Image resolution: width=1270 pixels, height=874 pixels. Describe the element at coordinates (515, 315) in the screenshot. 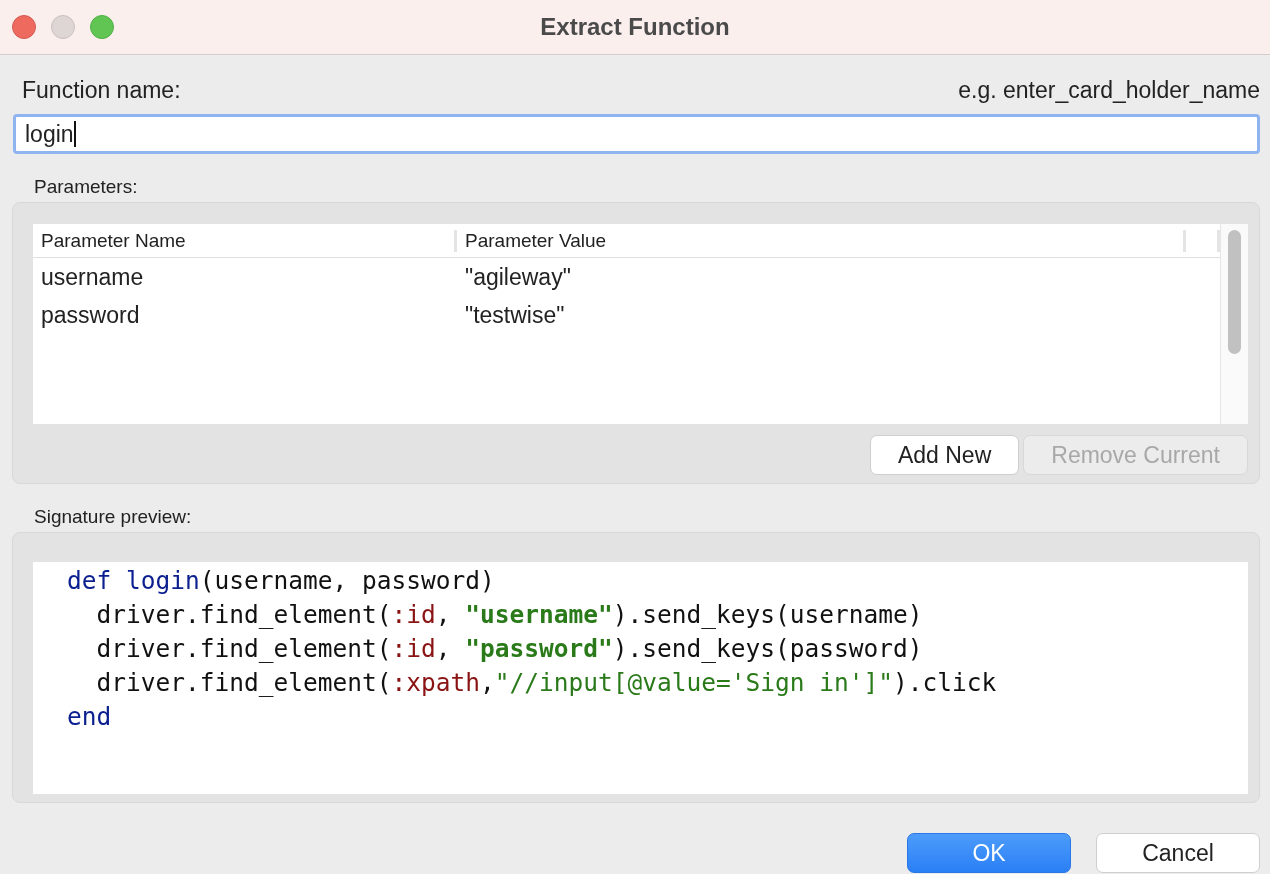

I see `table-cell-text: "testwise"` at that location.